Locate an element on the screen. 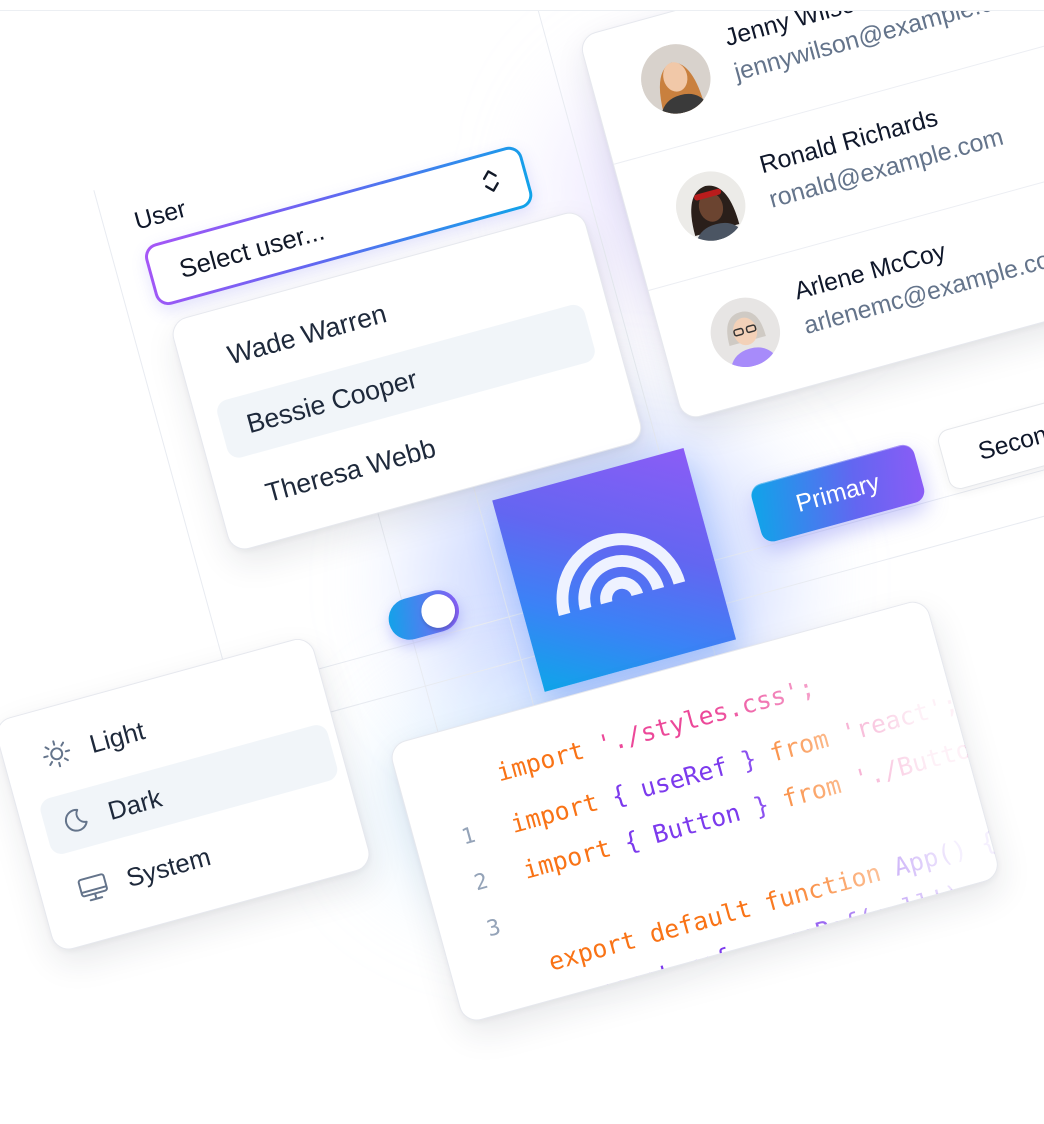  chevron-up-down-icon is located at coordinates (492, 184).